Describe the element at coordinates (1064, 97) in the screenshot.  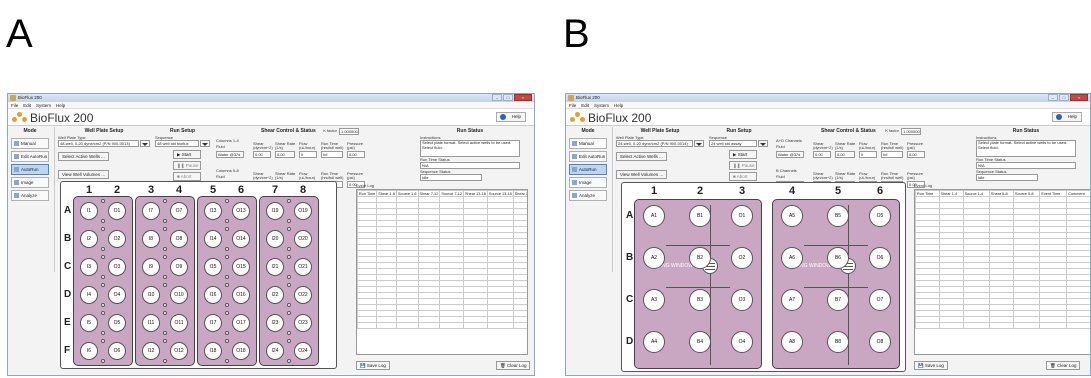
I see `maximize-button: □` at that location.